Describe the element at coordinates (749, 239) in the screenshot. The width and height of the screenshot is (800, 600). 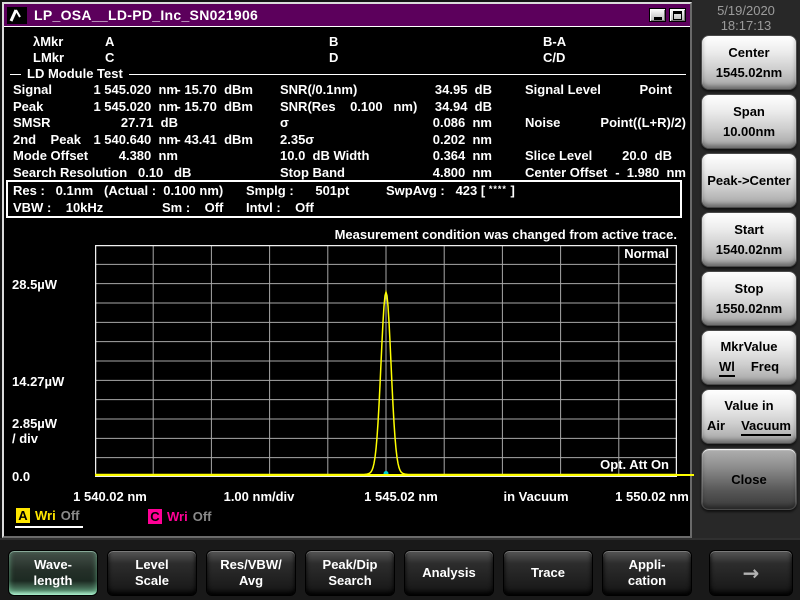
I see `start-button: Start 1540.02nm` at that location.